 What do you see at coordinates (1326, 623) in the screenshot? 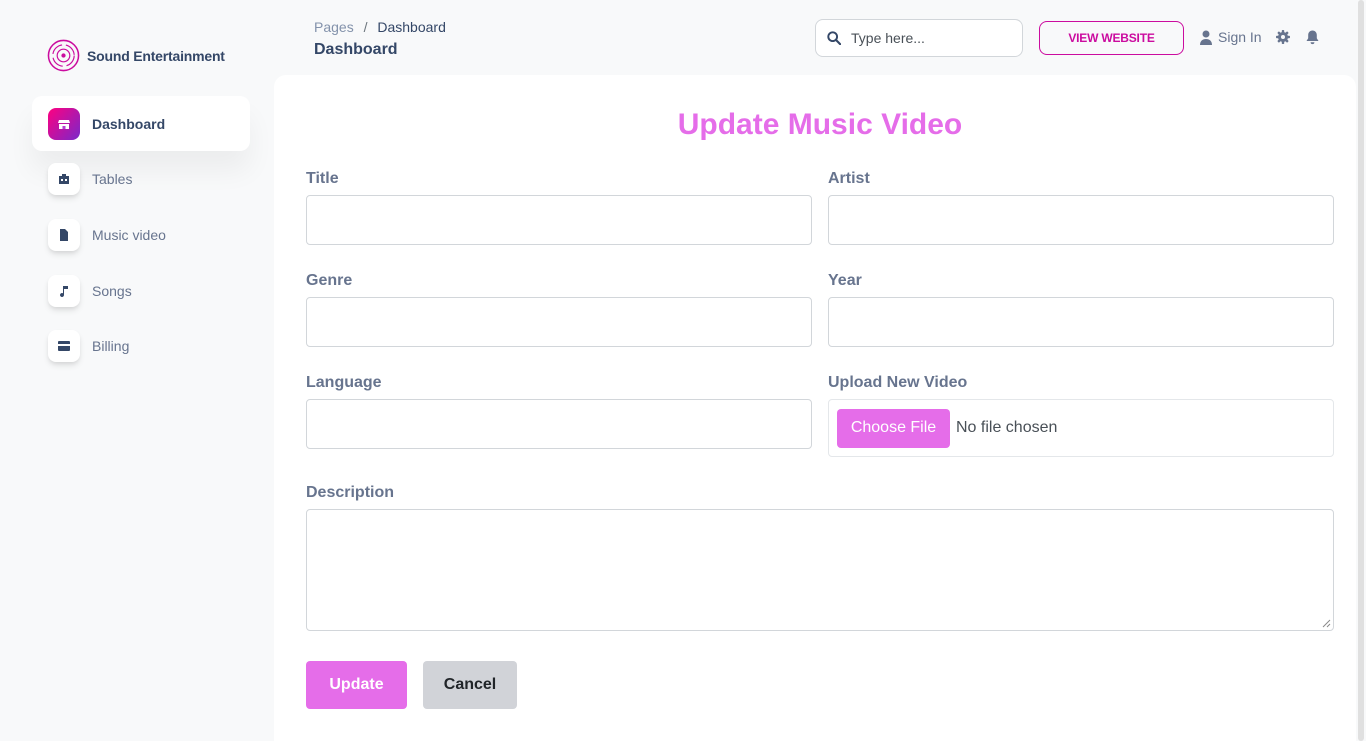
I see `resize-grip-icon` at bounding box center [1326, 623].